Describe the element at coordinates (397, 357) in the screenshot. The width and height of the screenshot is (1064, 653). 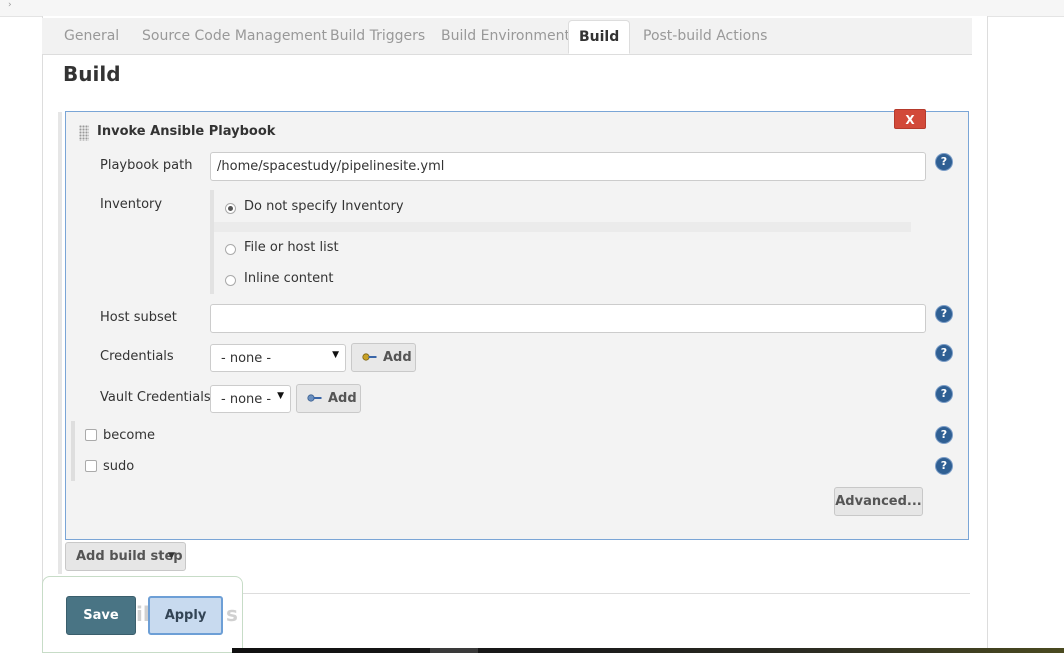
I see `credentials-add-label: Add` at that location.